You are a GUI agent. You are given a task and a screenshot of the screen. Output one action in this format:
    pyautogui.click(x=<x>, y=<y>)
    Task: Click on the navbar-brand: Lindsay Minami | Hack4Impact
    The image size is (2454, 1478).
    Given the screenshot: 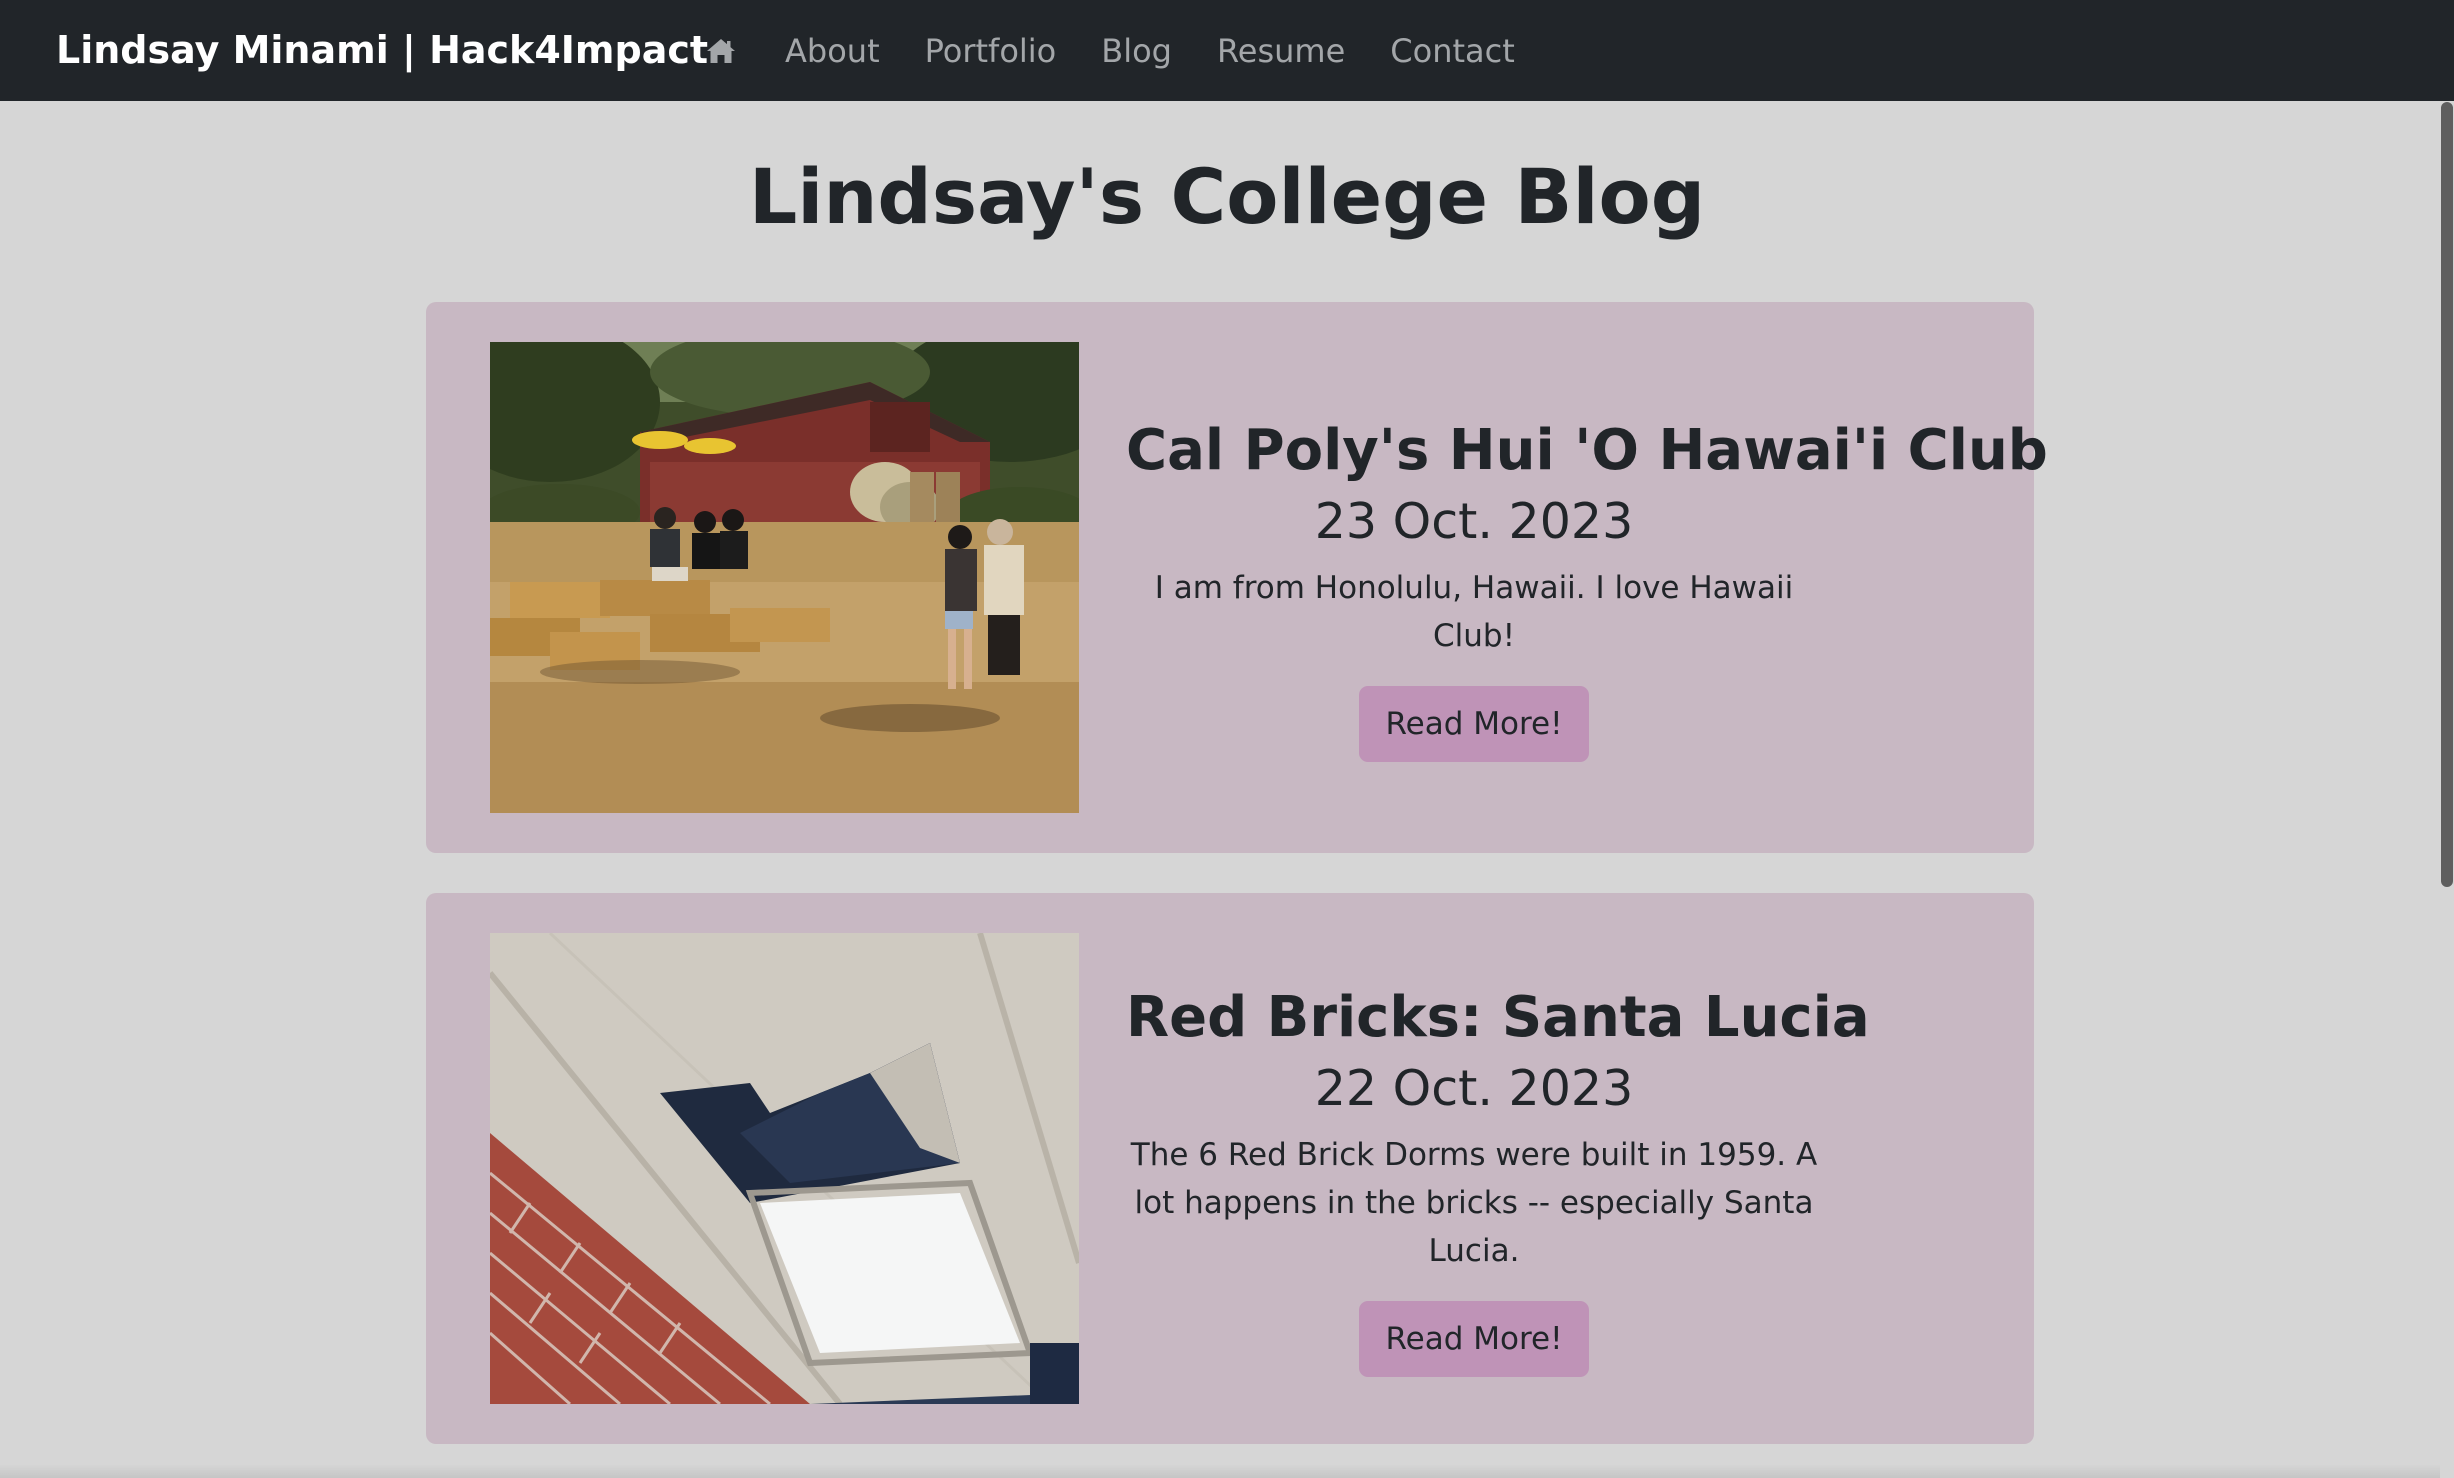 What is the action you would take?
    pyautogui.click(x=382, y=50)
    